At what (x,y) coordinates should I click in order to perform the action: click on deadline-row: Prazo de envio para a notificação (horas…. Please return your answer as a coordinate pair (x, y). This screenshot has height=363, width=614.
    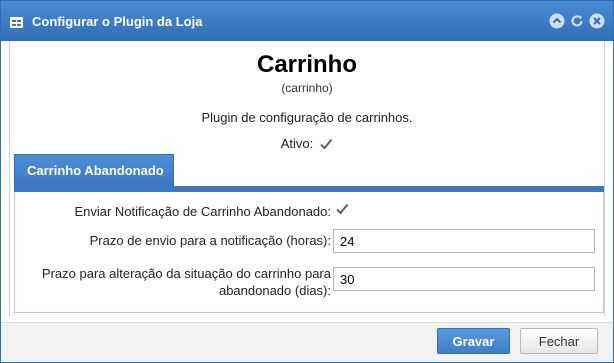
    Looking at the image, I should click on (309, 240).